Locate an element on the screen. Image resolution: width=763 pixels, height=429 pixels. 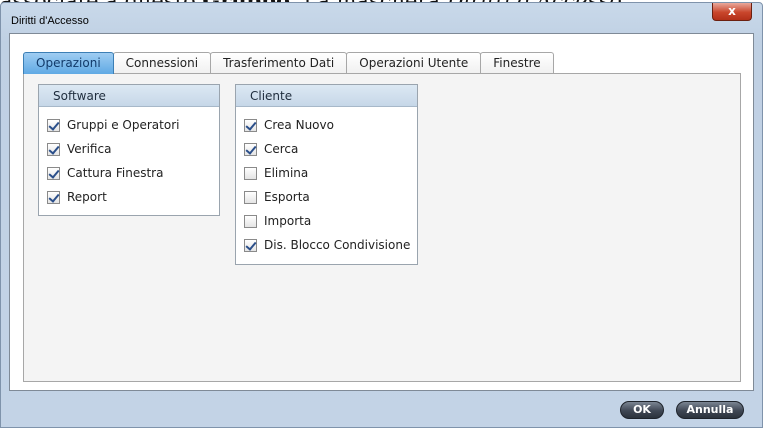
checkbox-gruppi-e-operatori: Gruppi e Operatori is located at coordinates (133, 125).